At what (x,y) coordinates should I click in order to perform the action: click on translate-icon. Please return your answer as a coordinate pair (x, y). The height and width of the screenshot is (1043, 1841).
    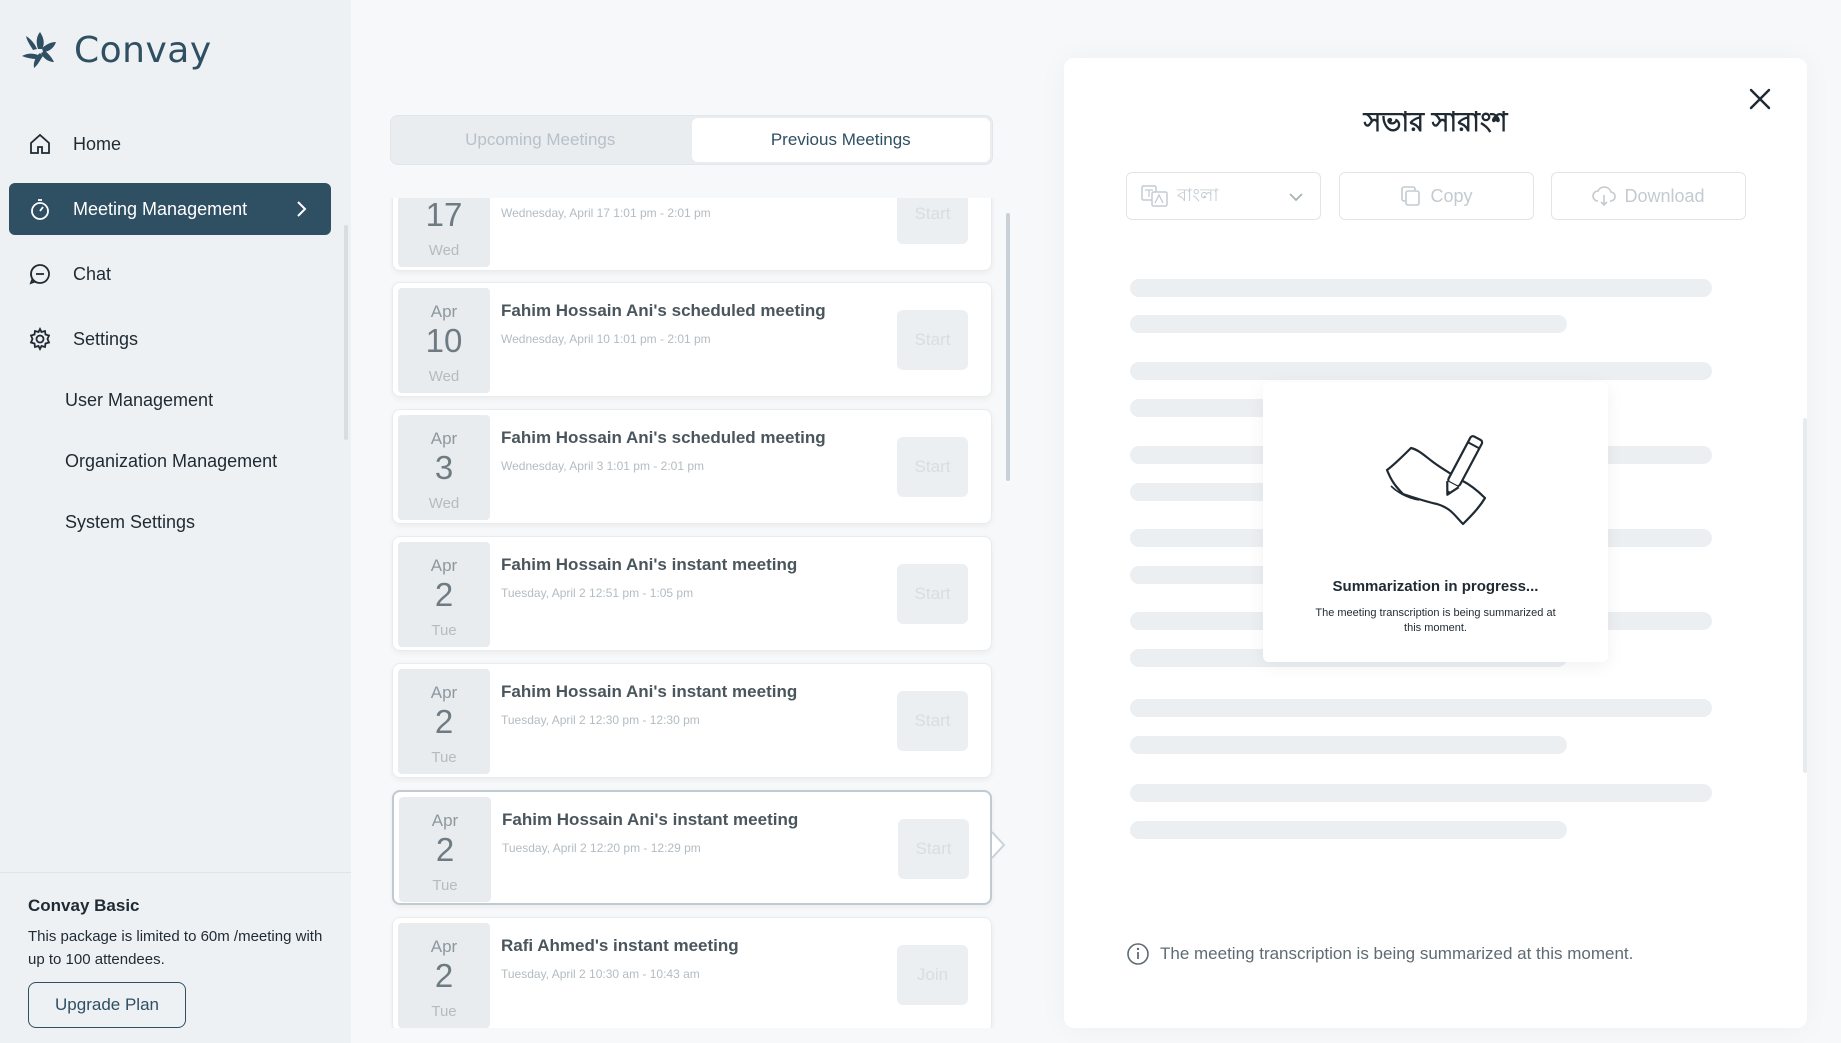
    Looking at the image, I should click on (1154, 196).